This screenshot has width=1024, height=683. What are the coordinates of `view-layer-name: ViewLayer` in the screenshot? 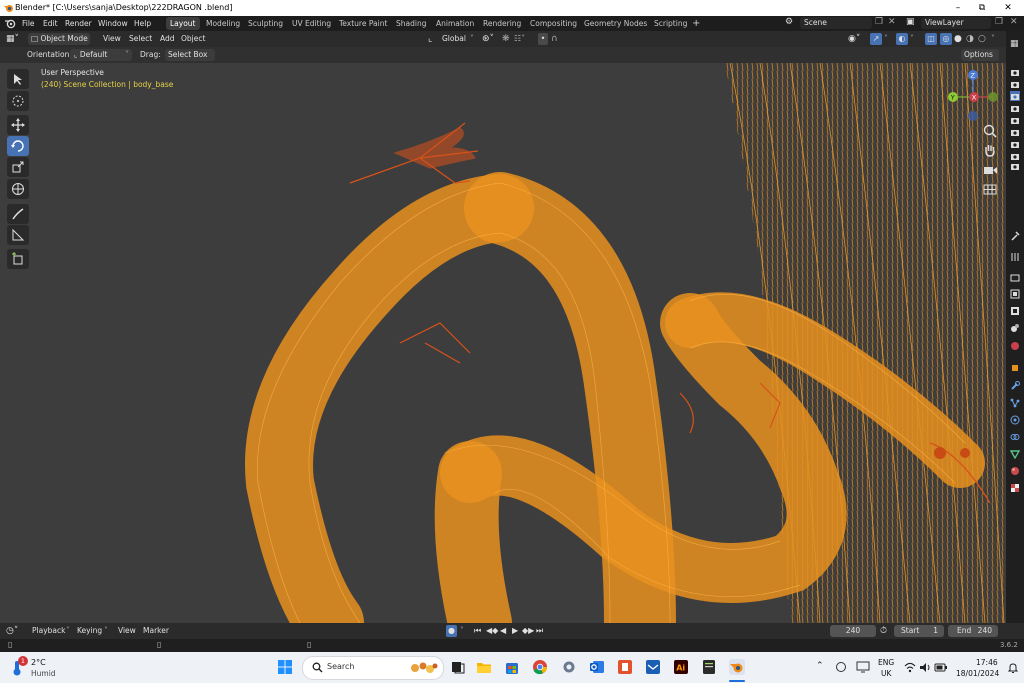 It's located at (942, 22).